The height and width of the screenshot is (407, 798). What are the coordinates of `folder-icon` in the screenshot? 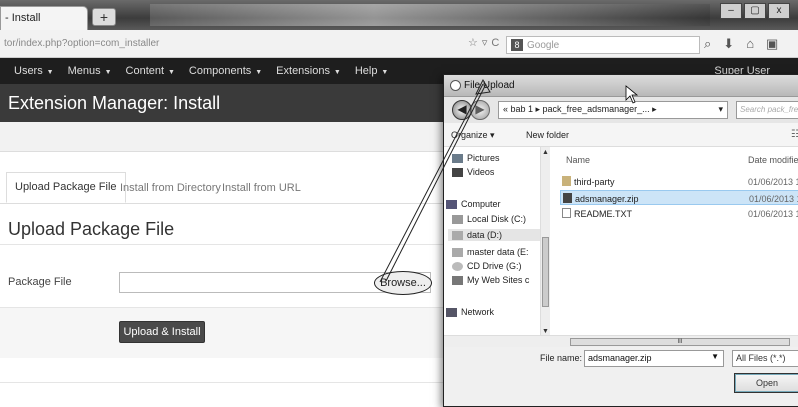 It's located at (566, 181).